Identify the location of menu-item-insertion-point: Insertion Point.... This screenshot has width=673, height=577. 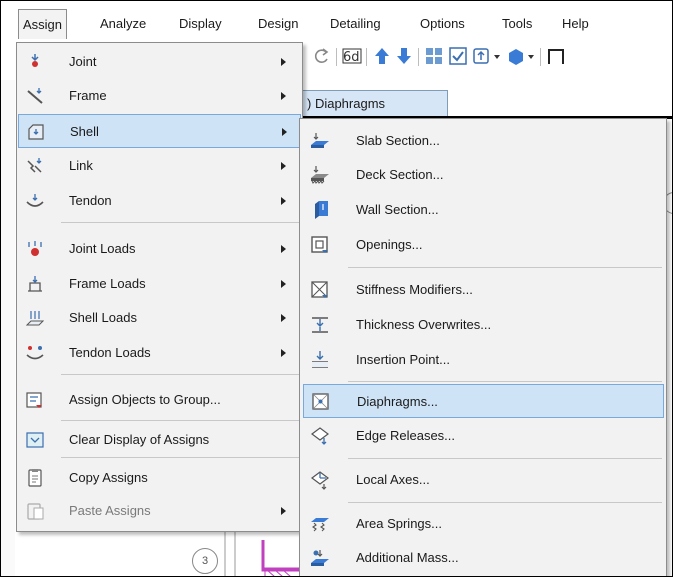
(483, 360).